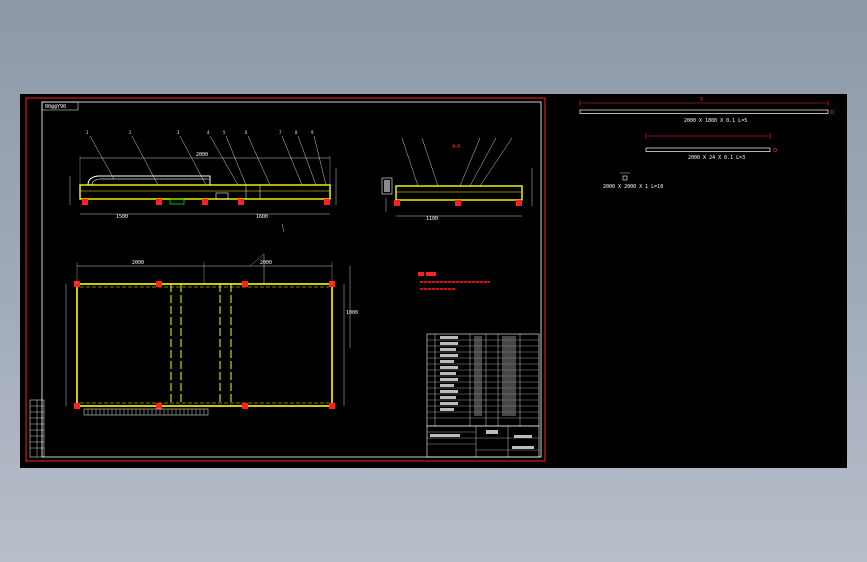  Describe the element at coordinates (483, 441) in the screenshot. I see `title-block` at that location.